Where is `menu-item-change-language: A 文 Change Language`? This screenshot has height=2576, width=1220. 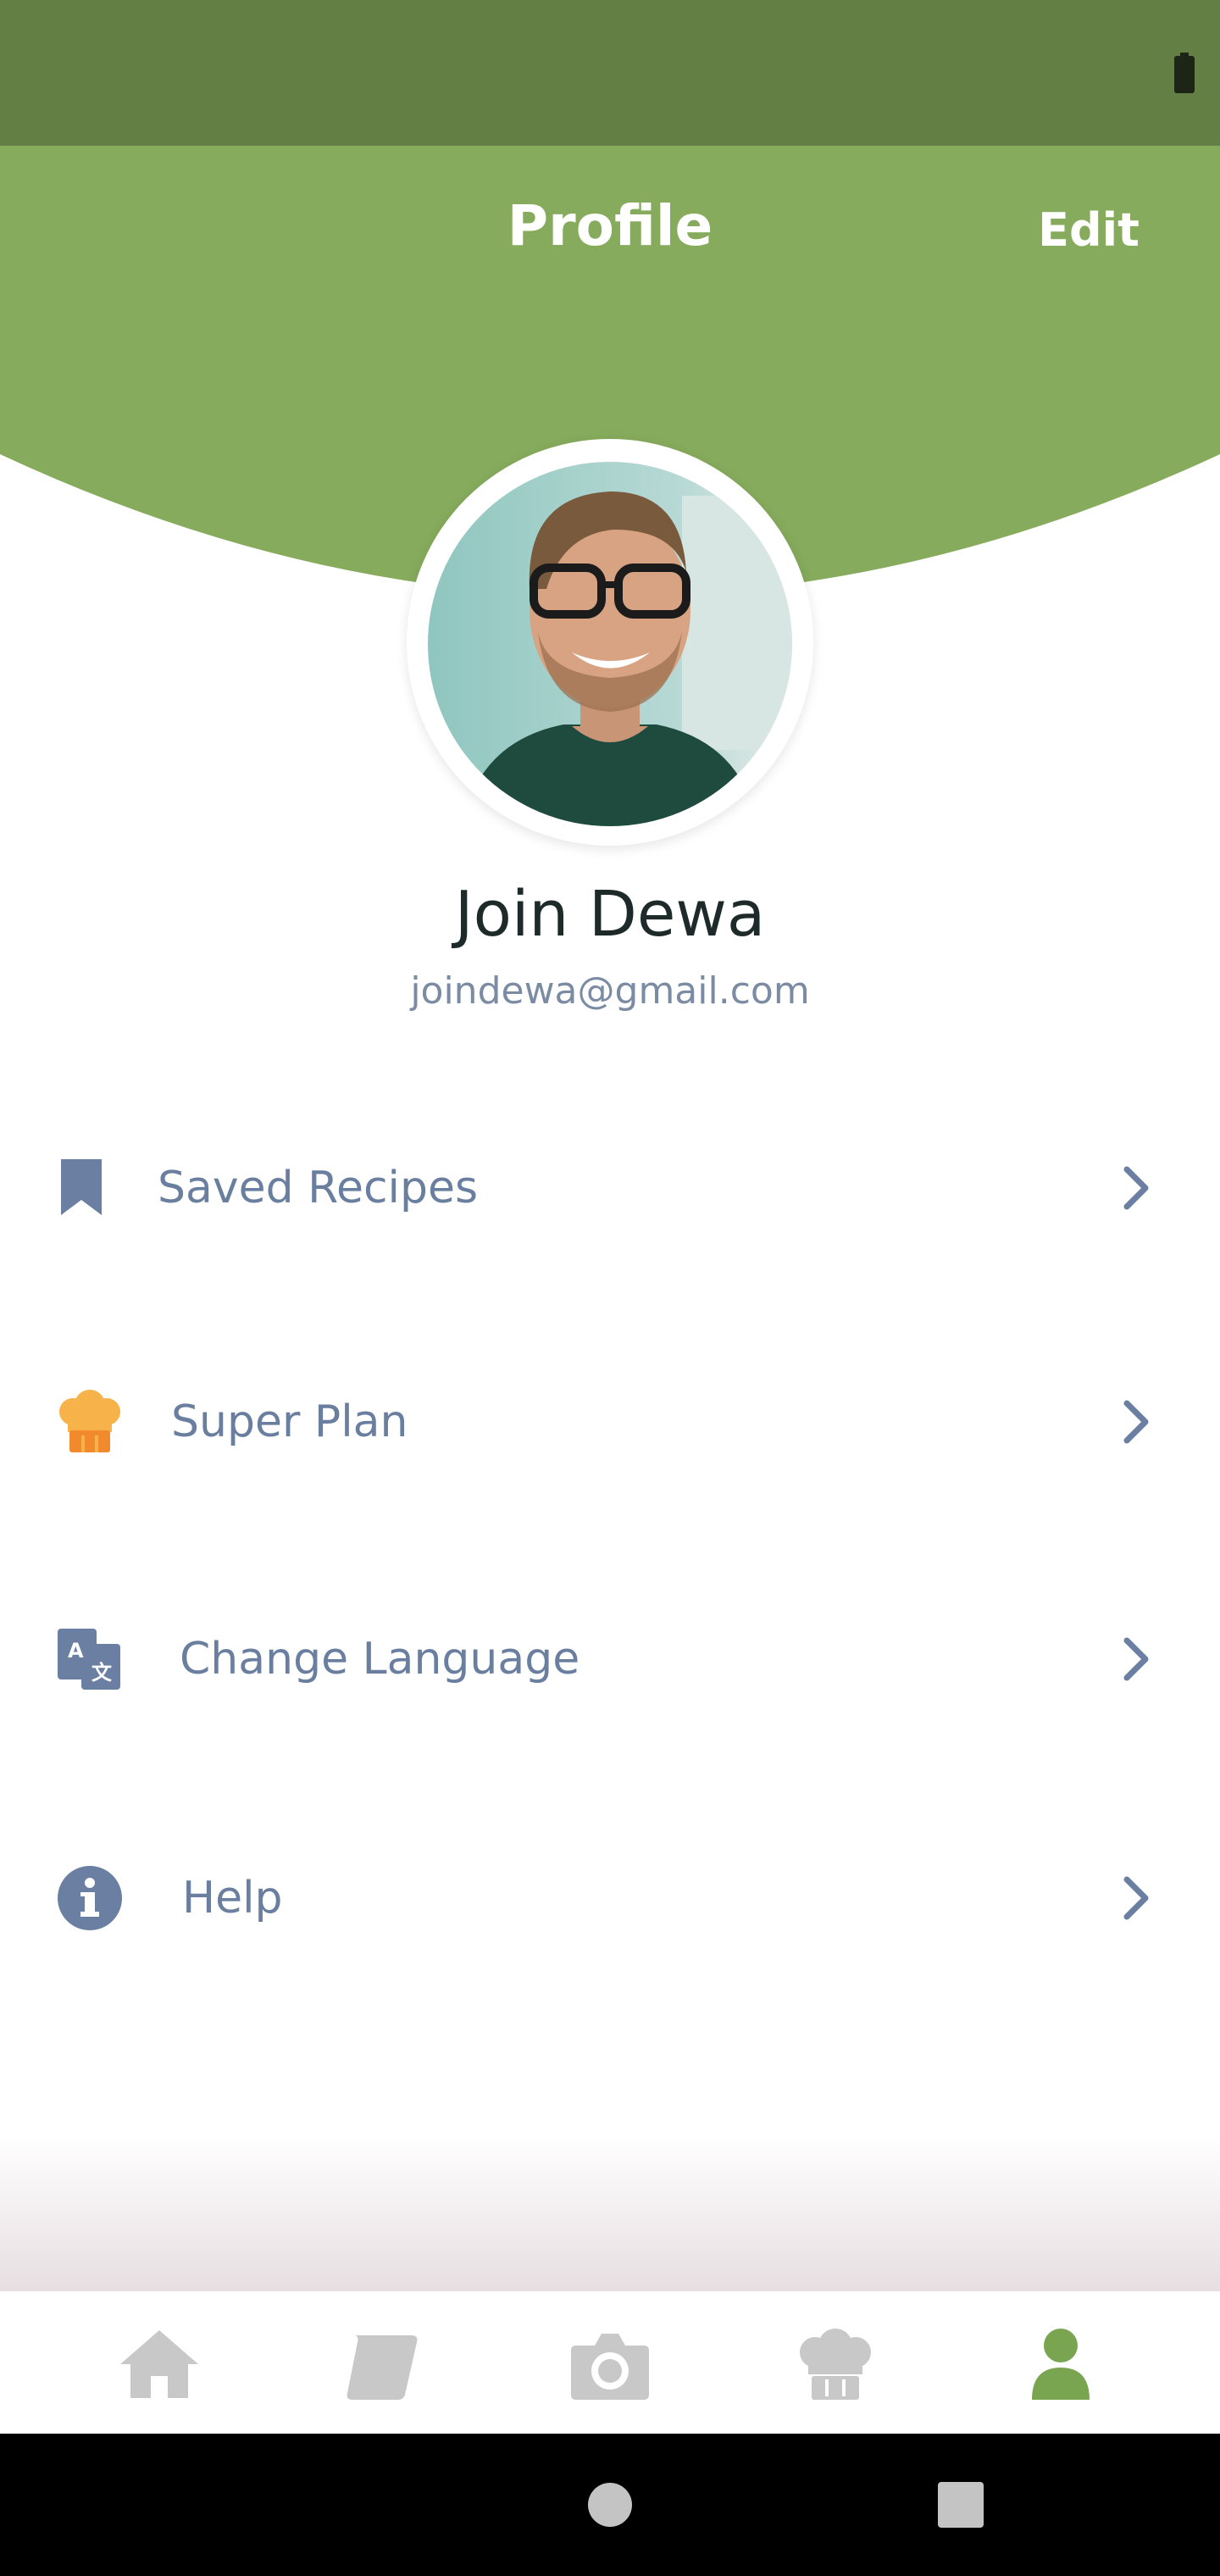 menu-item-change-language: A 文 Change Language is located at coordinates (610, 1659).